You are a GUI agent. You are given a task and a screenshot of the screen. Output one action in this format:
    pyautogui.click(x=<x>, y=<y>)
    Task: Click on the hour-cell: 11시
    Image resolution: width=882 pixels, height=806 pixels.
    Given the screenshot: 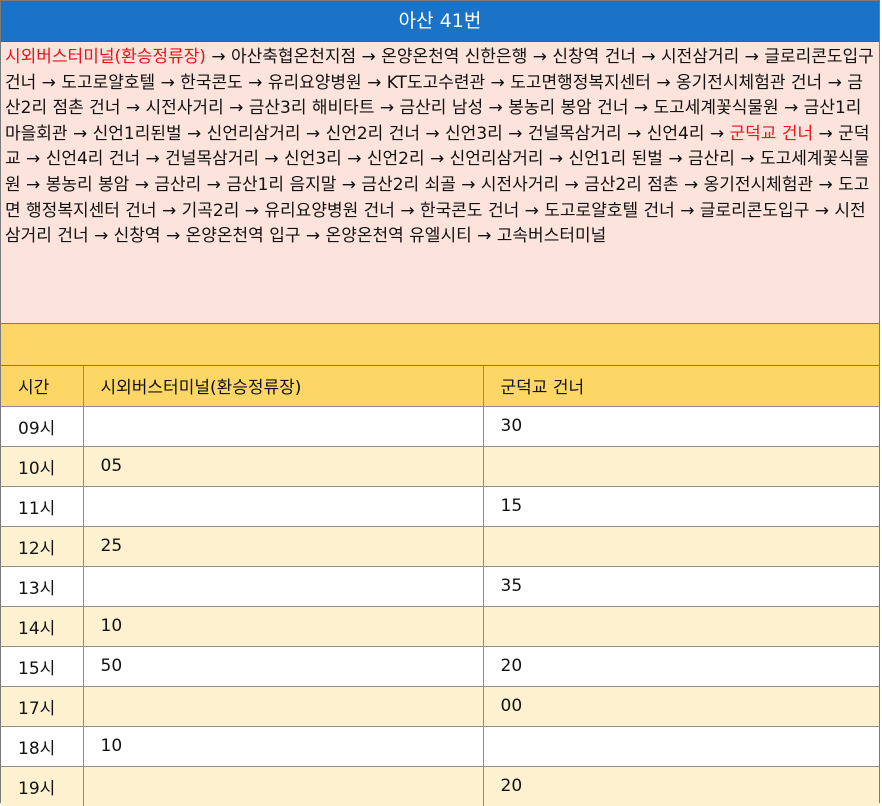 What is the action you would take?
    pyautogui.click(x=42, y=506)
    